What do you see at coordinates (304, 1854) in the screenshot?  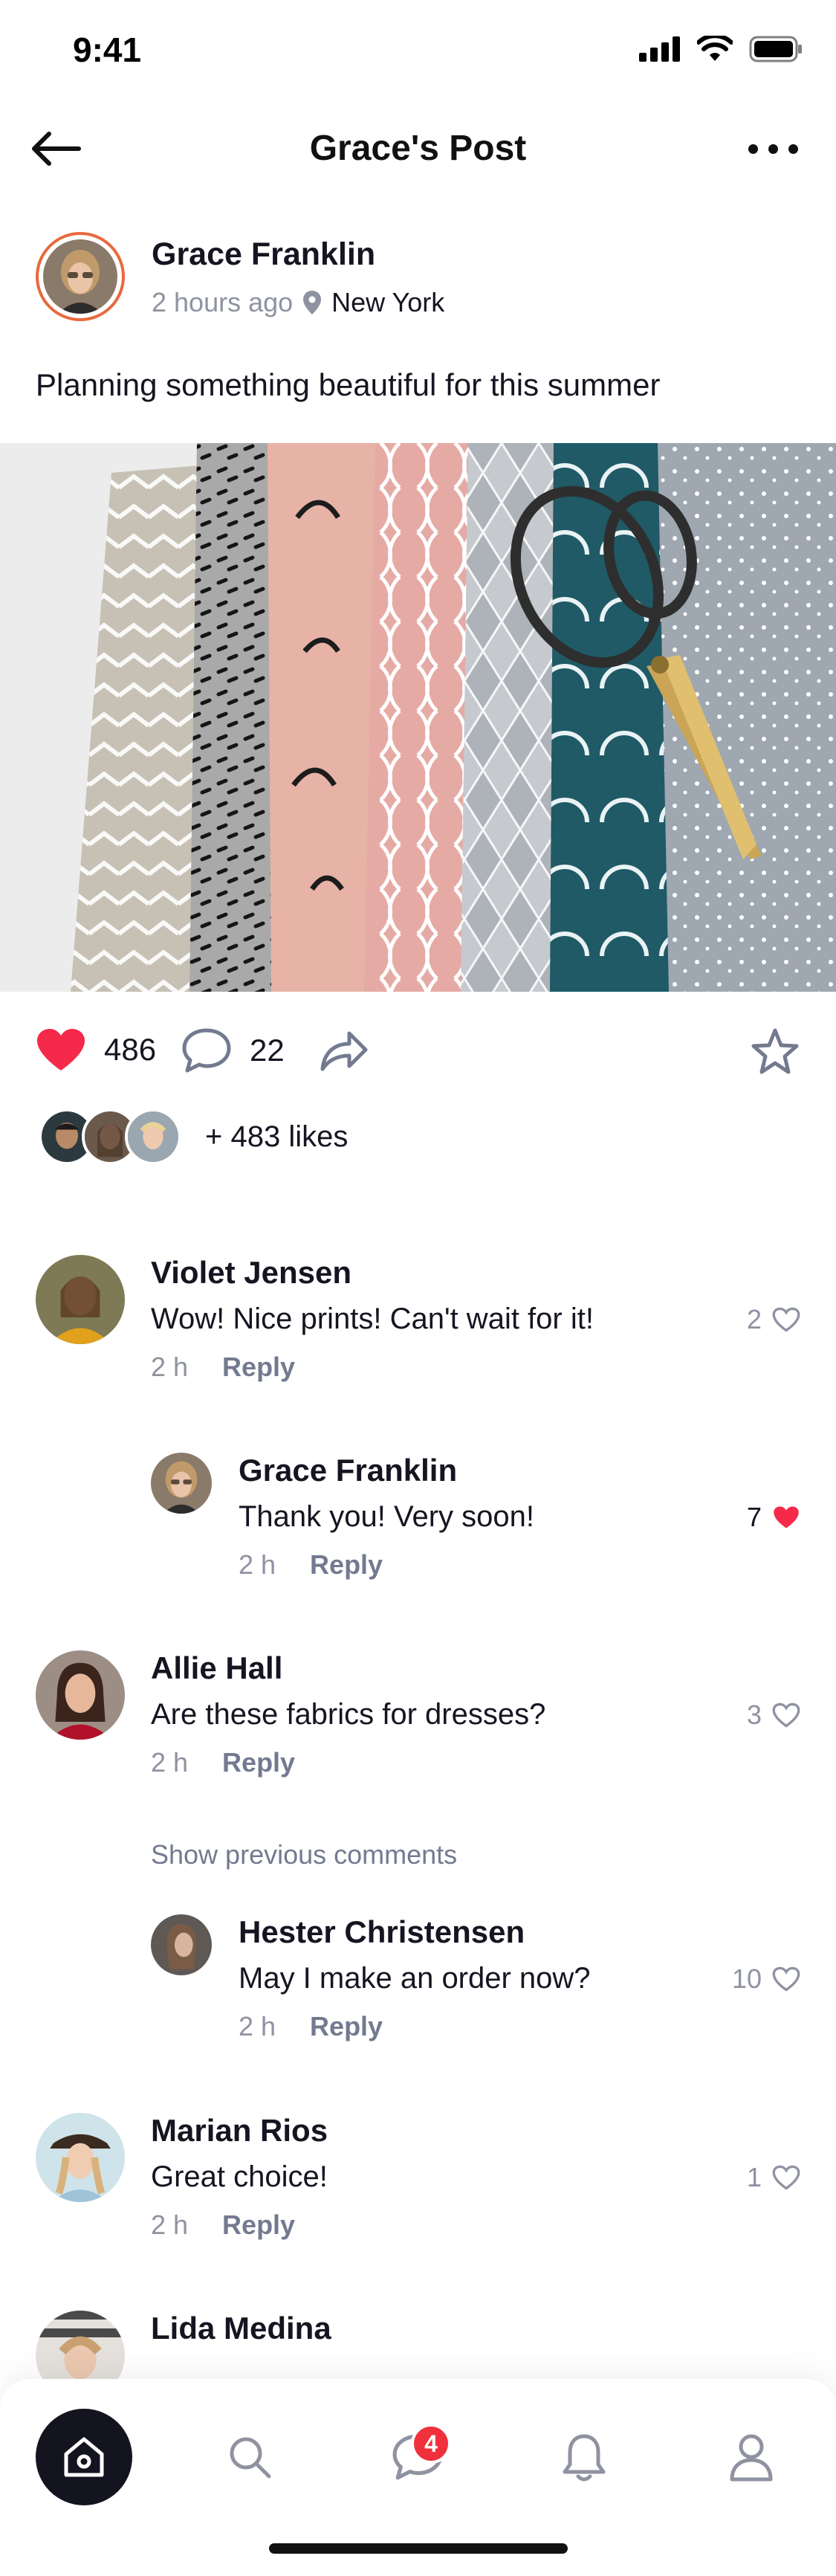 I see `show-previous-comments: Show previous comments` at bounding box center [304, 1854].